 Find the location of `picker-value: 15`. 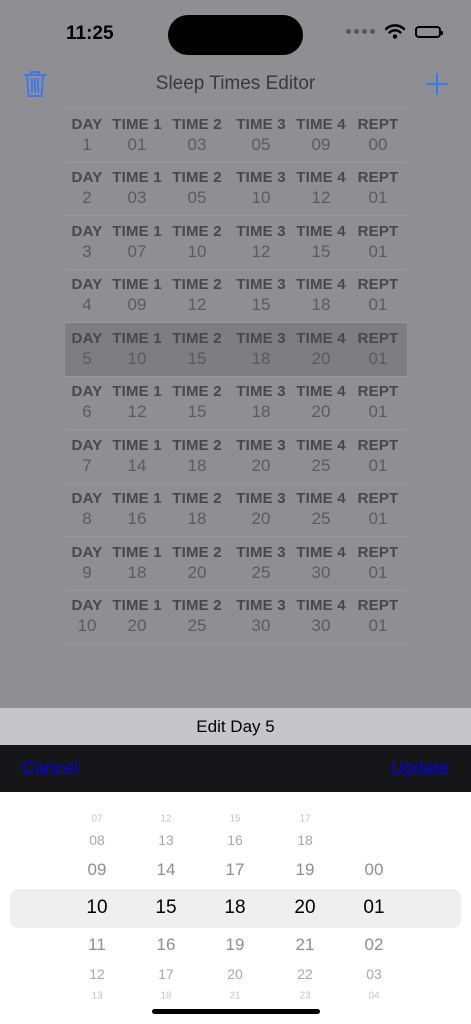

picker-value: 15 is located at coordinates (235, 819).